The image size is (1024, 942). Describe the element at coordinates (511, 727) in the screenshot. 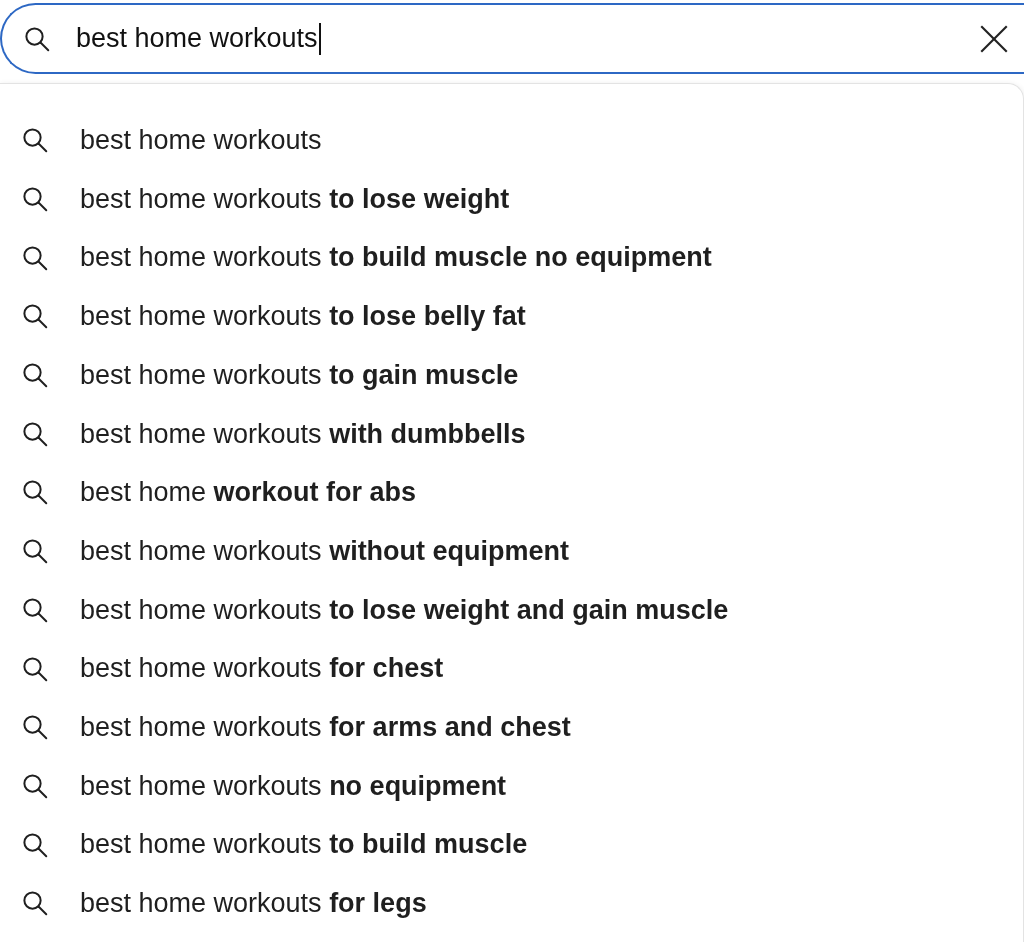

I see `suggestion-item: best home workouts for arms and chest` at that location.